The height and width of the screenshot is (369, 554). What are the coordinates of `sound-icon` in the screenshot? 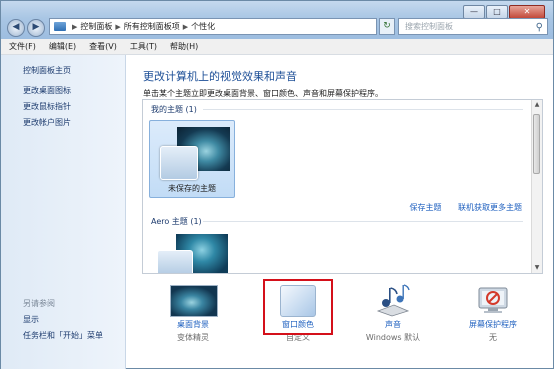 It's located at (393, 300).